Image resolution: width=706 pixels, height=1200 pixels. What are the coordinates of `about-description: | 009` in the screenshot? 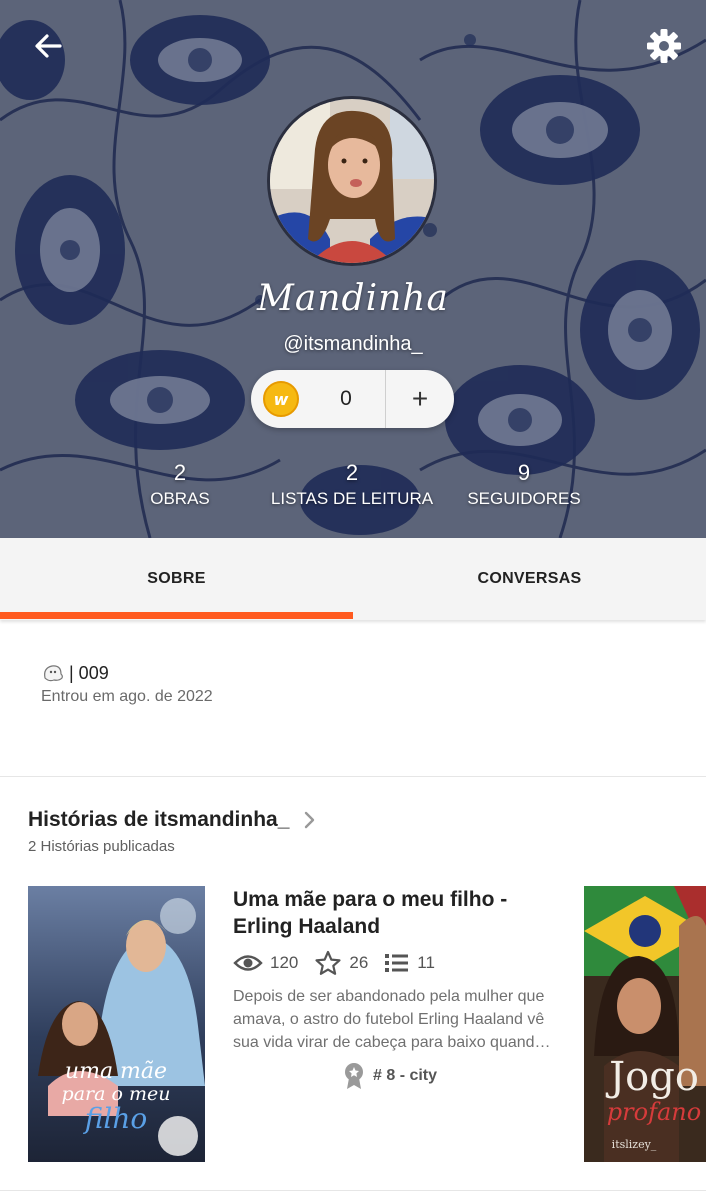 It's located at (75, 673).